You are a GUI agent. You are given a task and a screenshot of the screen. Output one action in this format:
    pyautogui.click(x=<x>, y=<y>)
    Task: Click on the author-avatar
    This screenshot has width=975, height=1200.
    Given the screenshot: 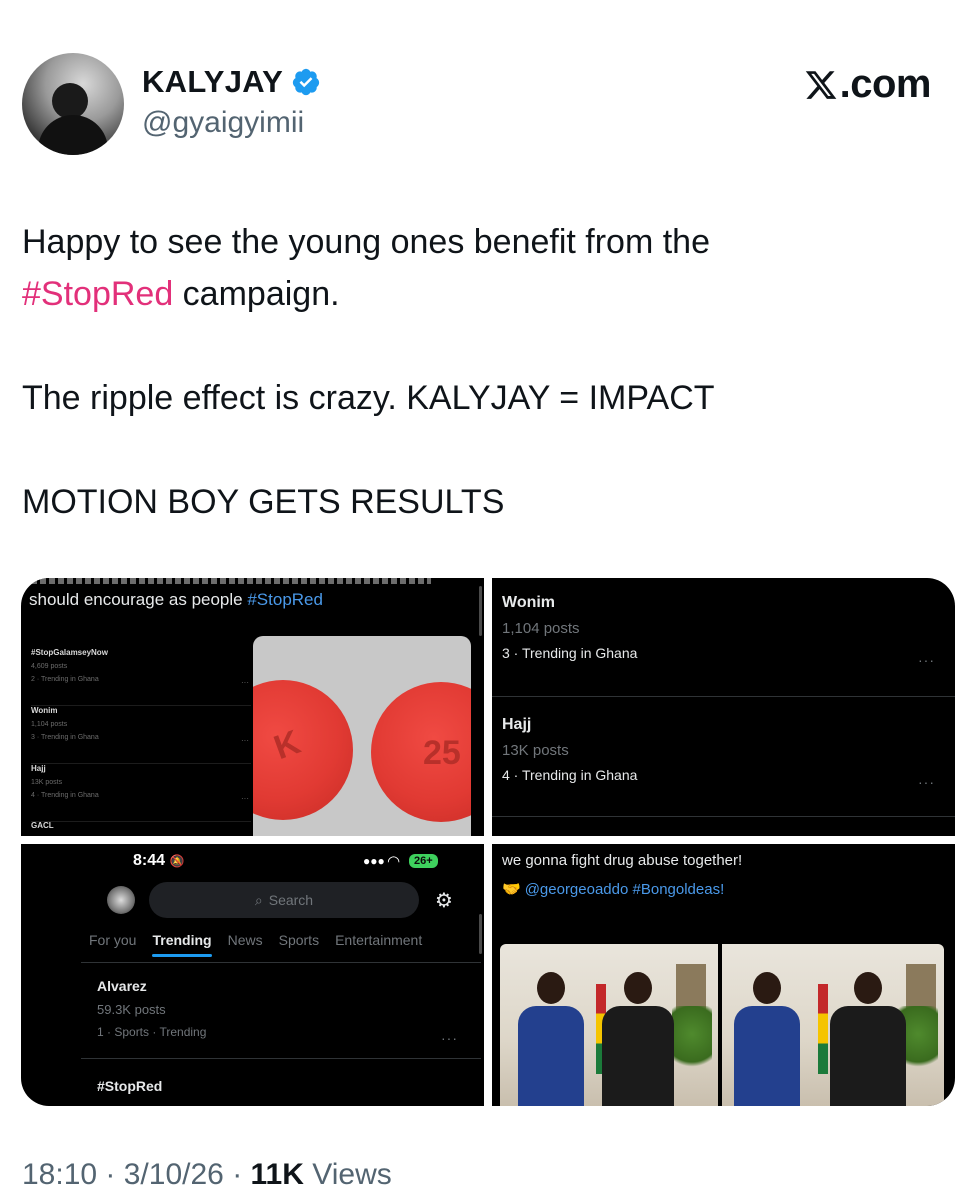 What is the action you would take?
    pyautogui.click(x=73, y=104)
    